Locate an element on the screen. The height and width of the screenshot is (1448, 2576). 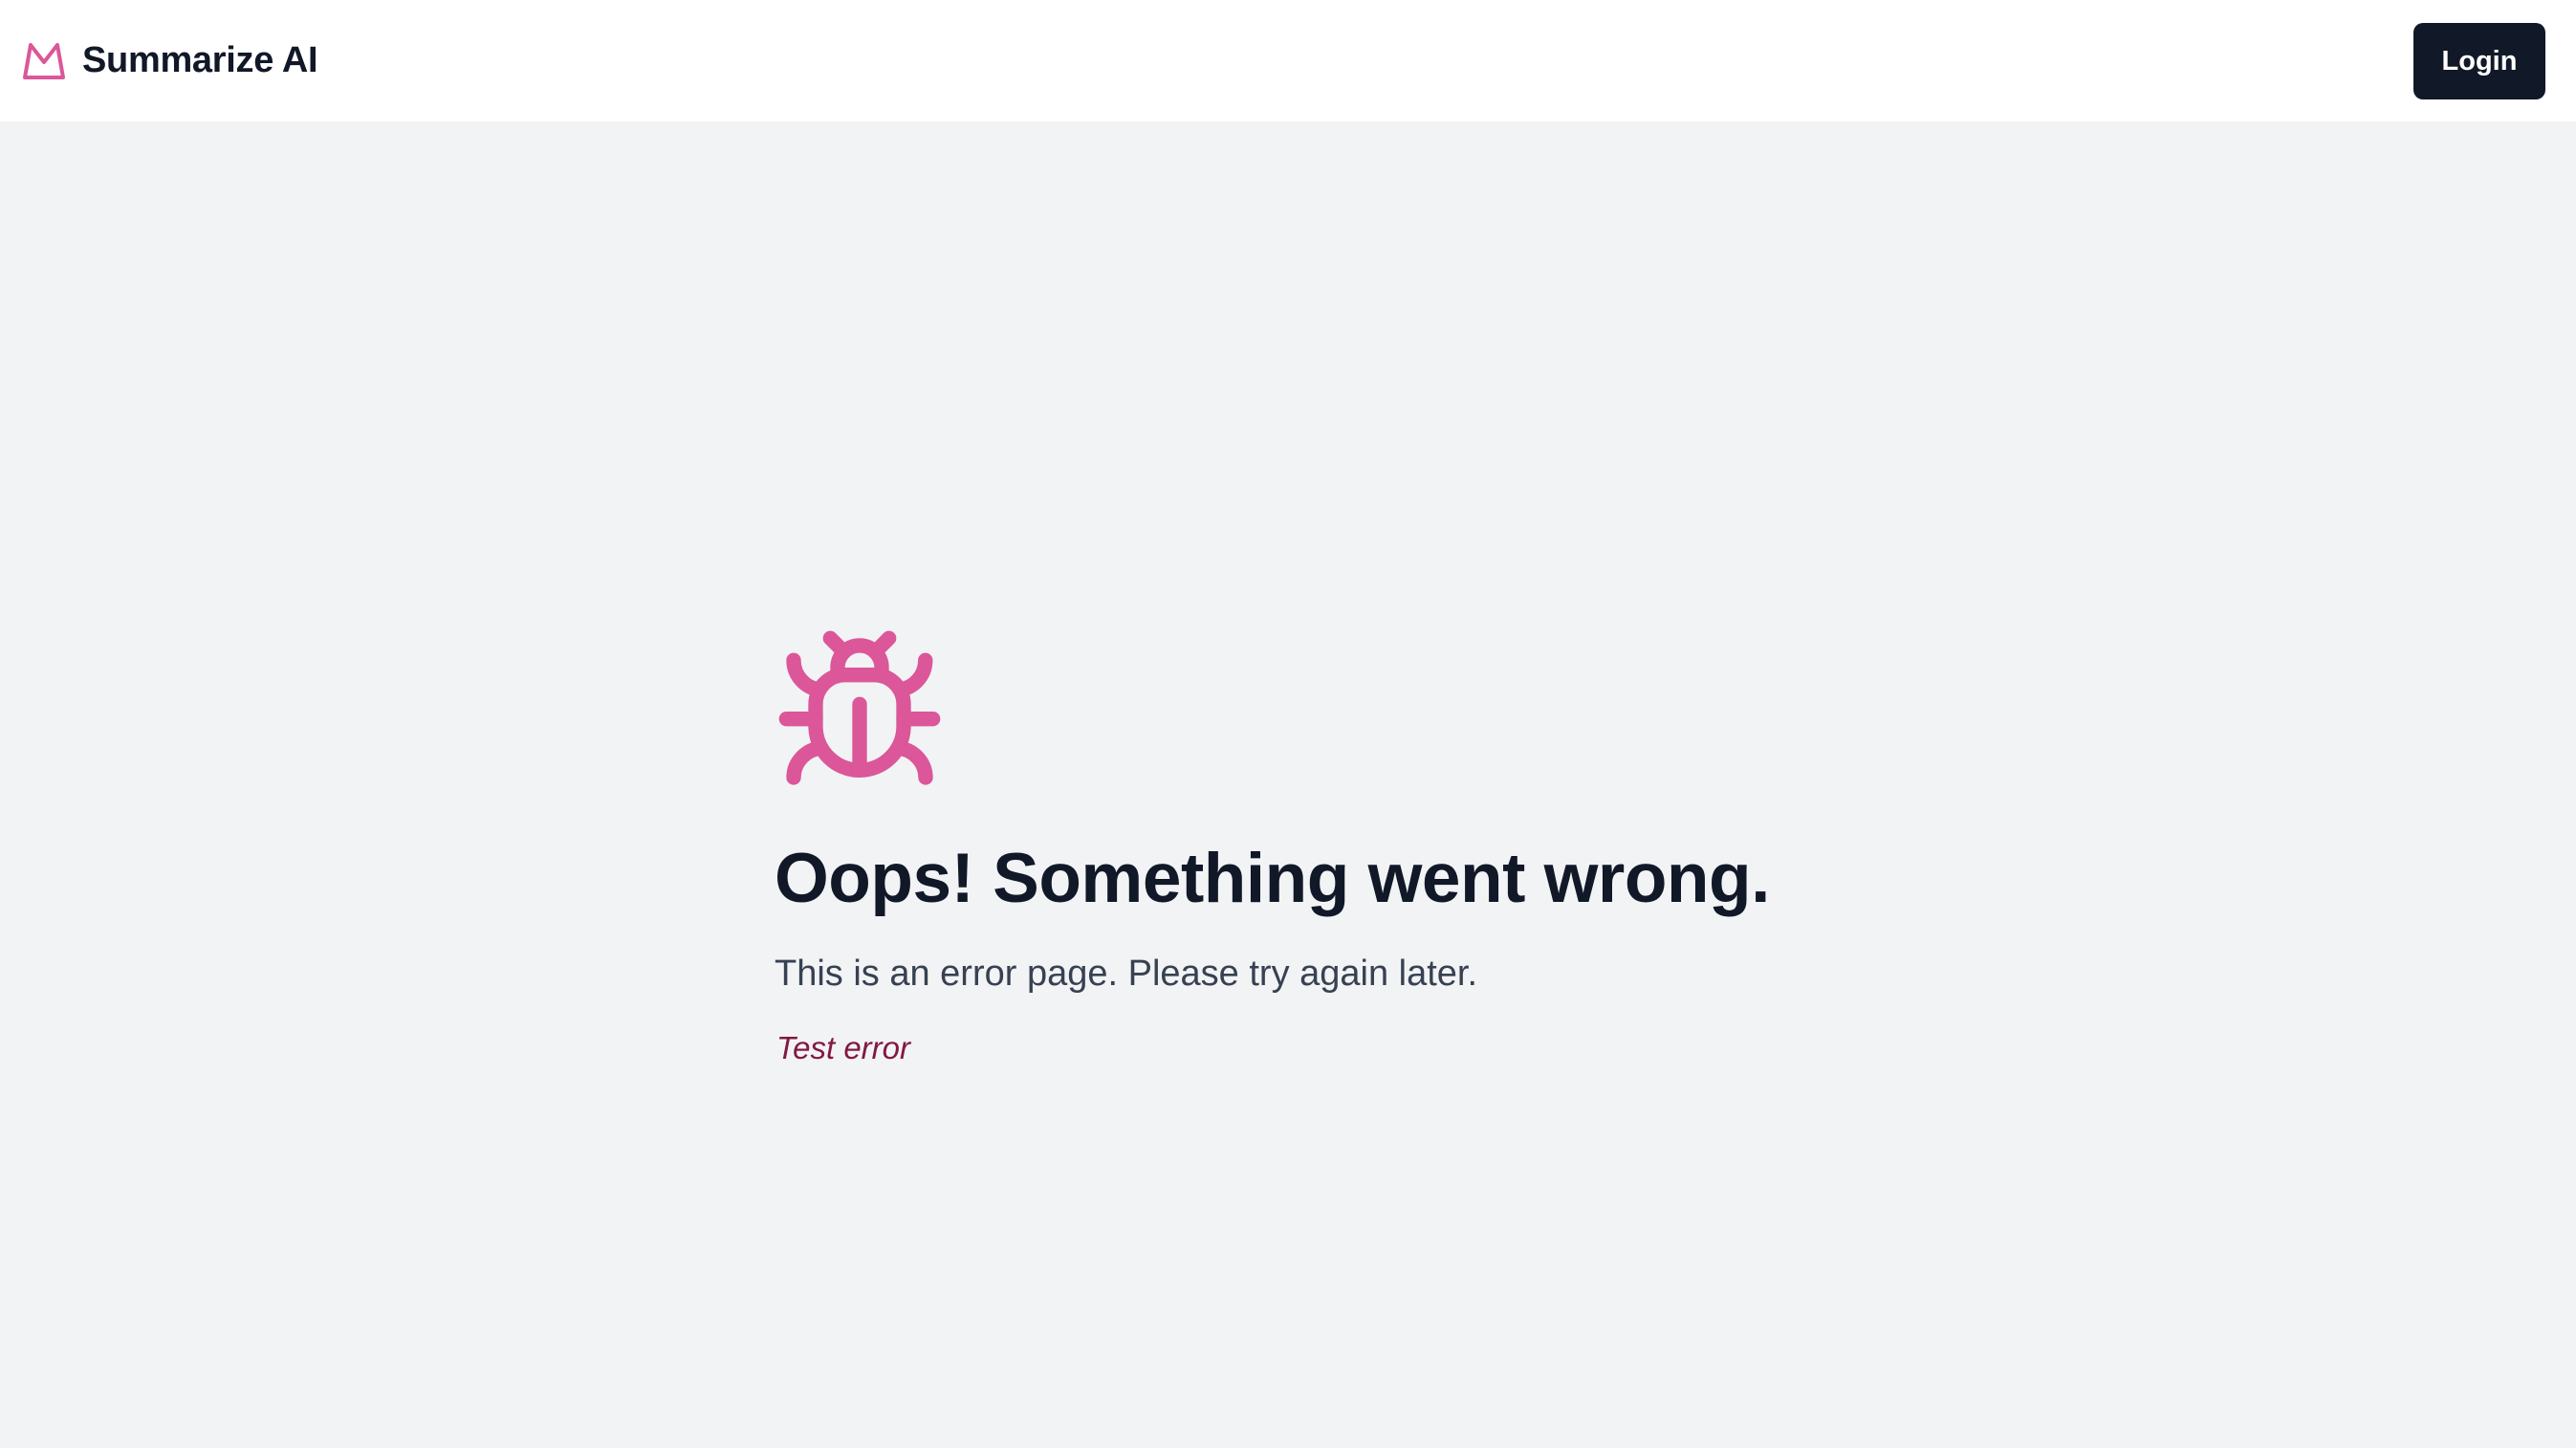
brand: Summarize AI is located at coordinates (169, 60).